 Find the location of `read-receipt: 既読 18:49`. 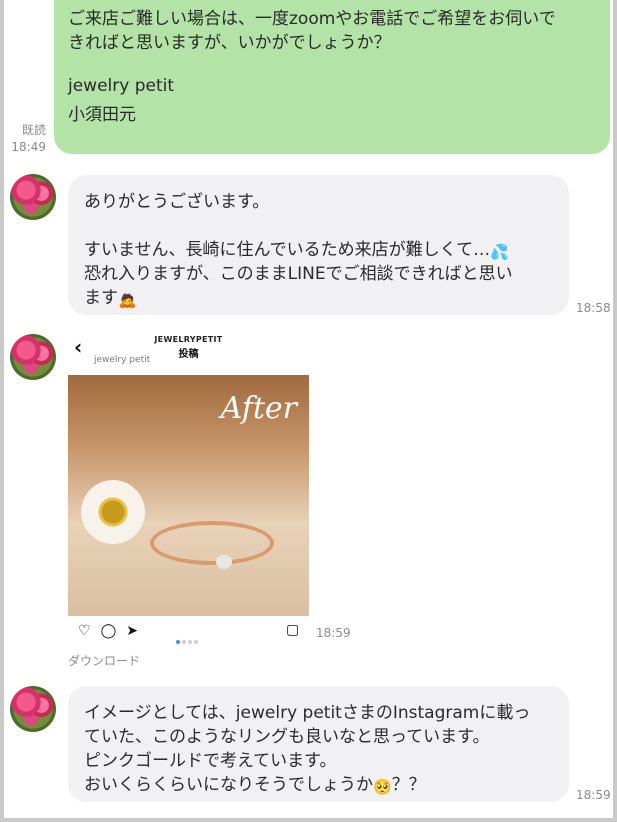

read-receipt: 既読 18:49 is located at coordinates (28, 139).